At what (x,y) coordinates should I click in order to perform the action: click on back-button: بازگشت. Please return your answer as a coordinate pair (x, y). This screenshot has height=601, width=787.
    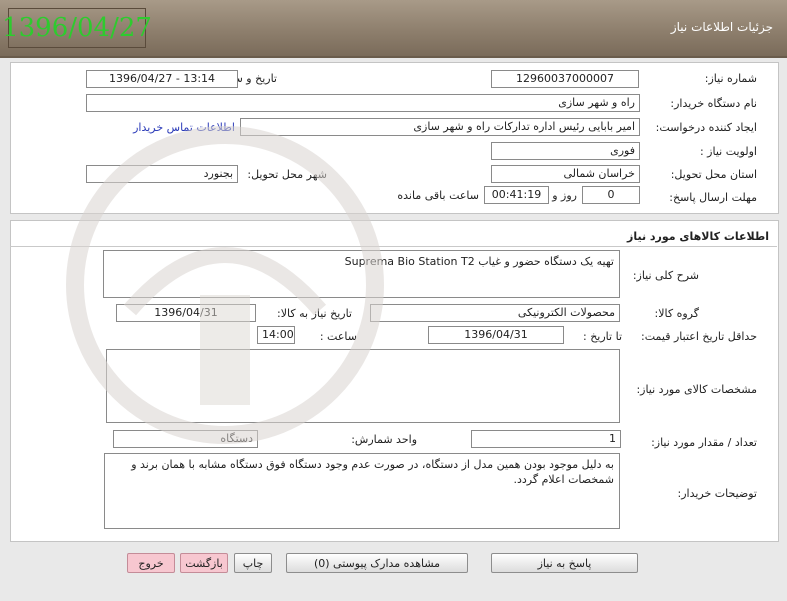
    Looking at the image, I should click on (204, 563).